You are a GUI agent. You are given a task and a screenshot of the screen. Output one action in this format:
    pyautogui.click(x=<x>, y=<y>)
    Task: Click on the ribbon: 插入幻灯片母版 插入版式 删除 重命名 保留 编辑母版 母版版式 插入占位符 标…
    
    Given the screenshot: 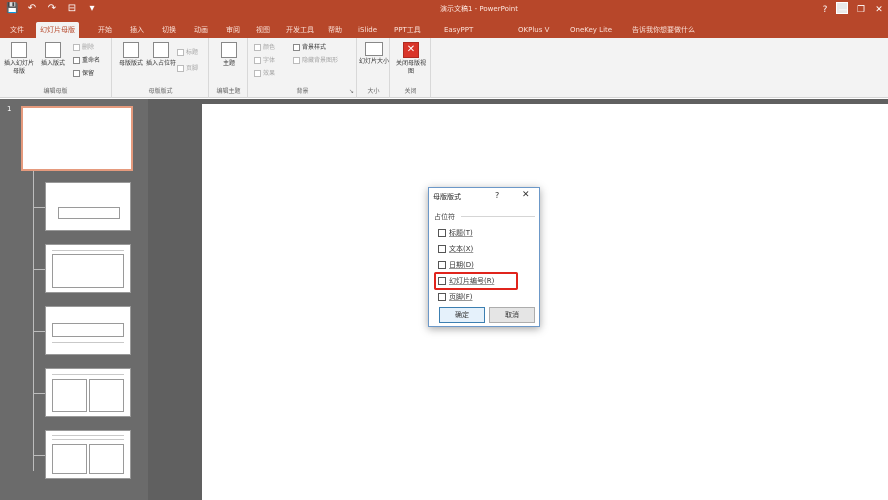 What is the action you would take?
    pyautogui.click(x=444, y=68)
    